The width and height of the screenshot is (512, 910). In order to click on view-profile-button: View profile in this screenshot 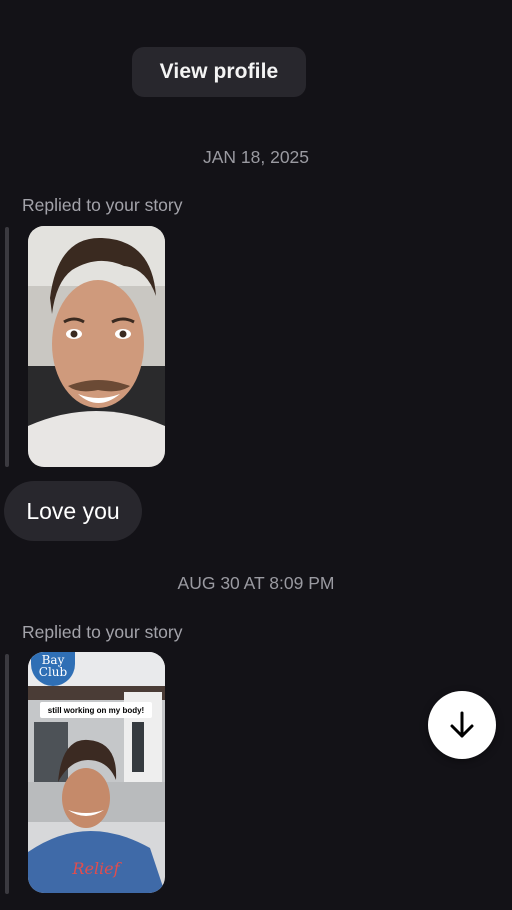, I will do `click(219, 72)`.